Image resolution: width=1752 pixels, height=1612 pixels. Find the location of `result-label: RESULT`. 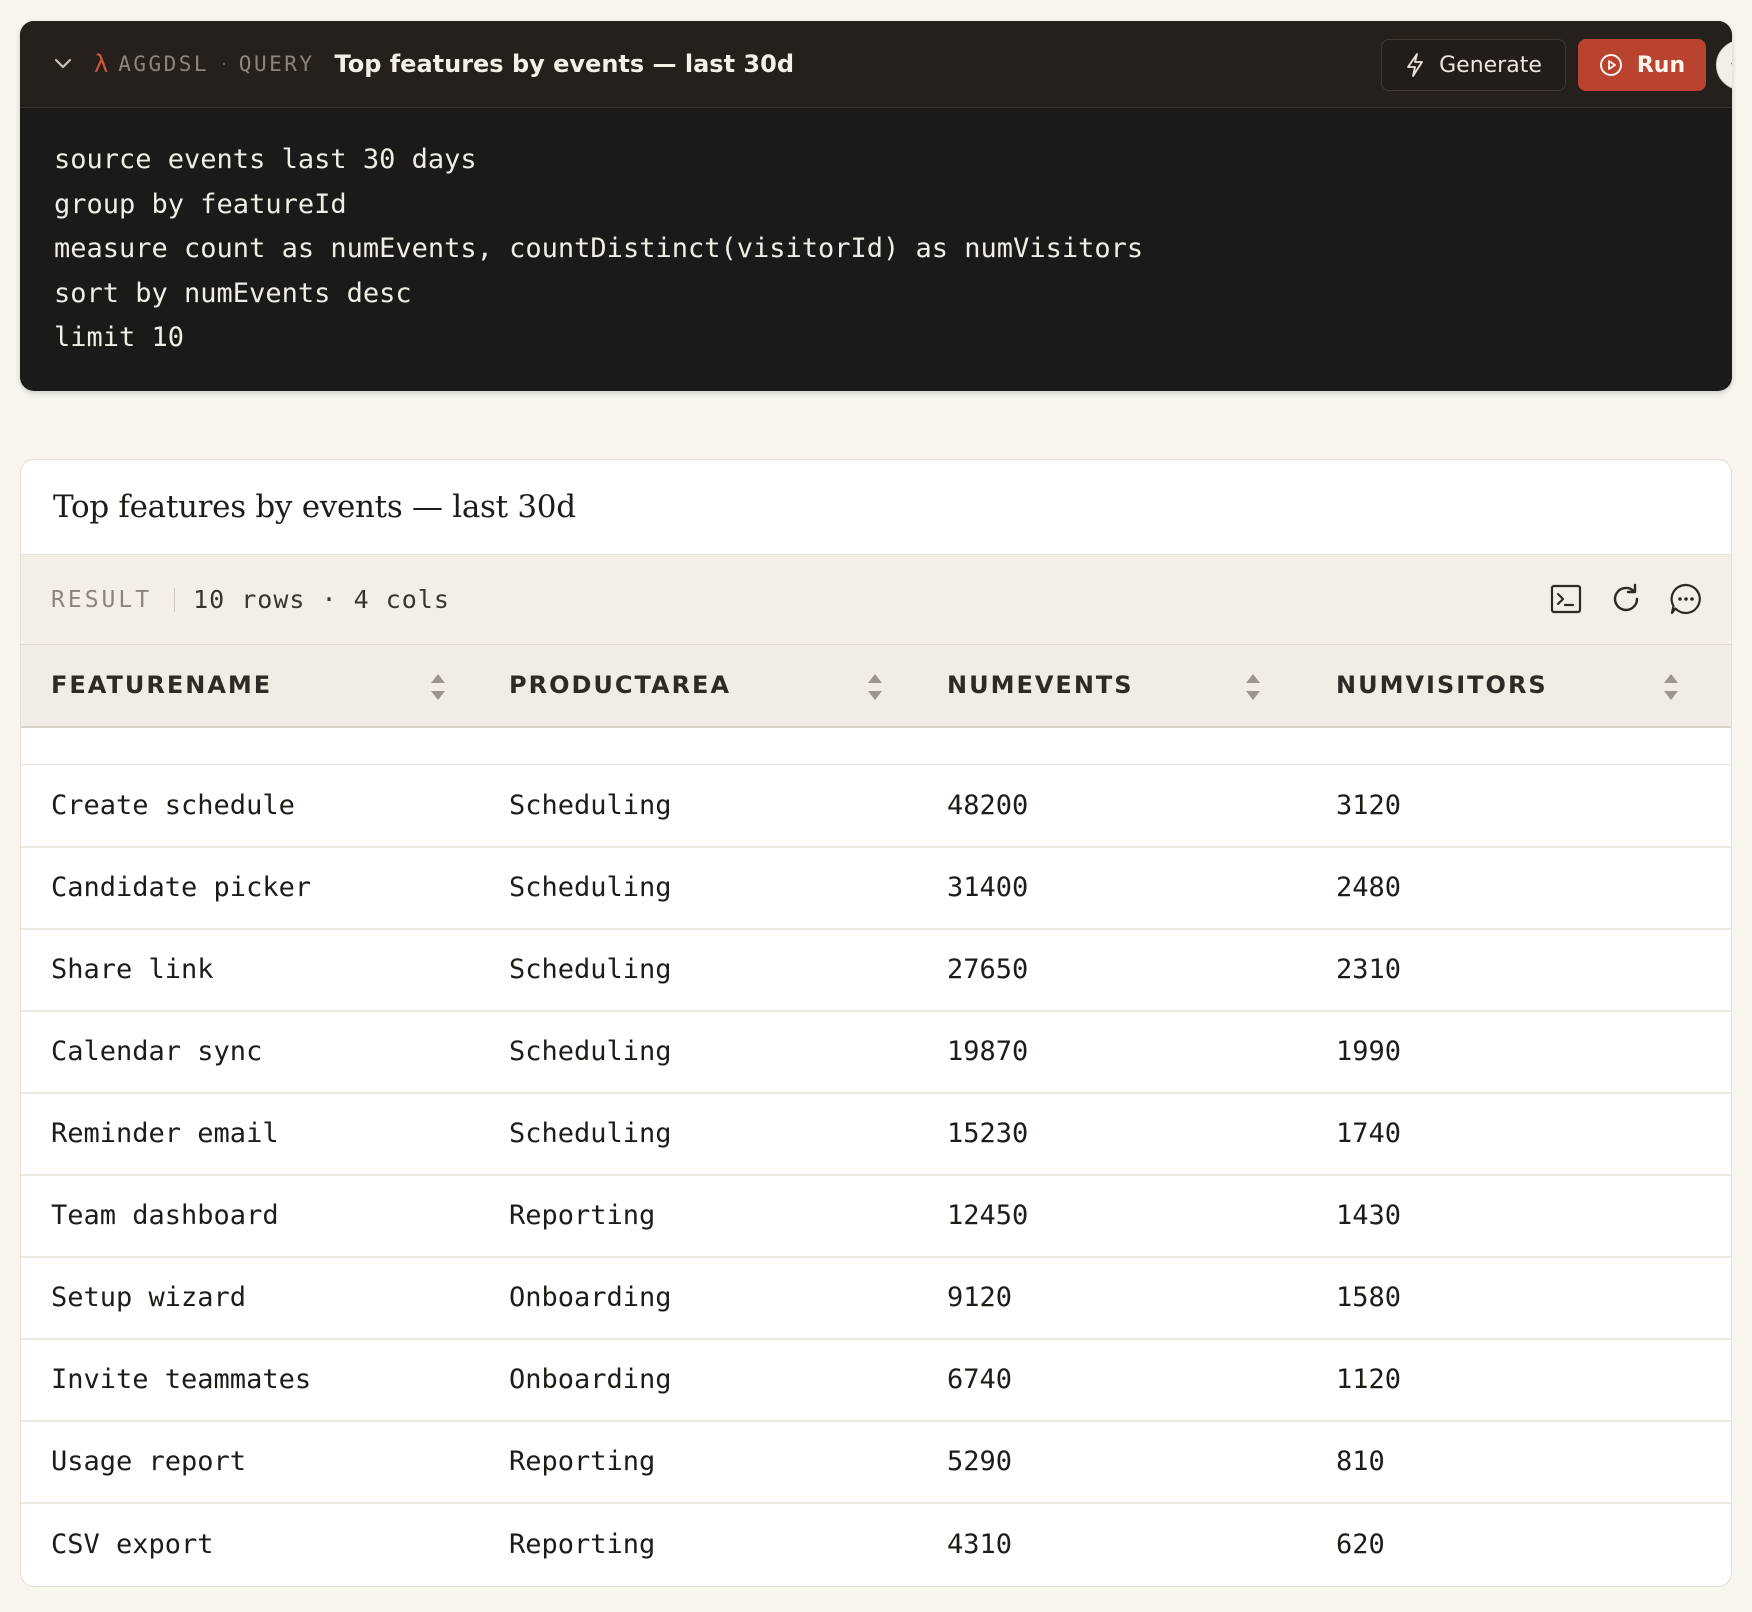

result-label: RESULT is located at coordinates (102, 599).